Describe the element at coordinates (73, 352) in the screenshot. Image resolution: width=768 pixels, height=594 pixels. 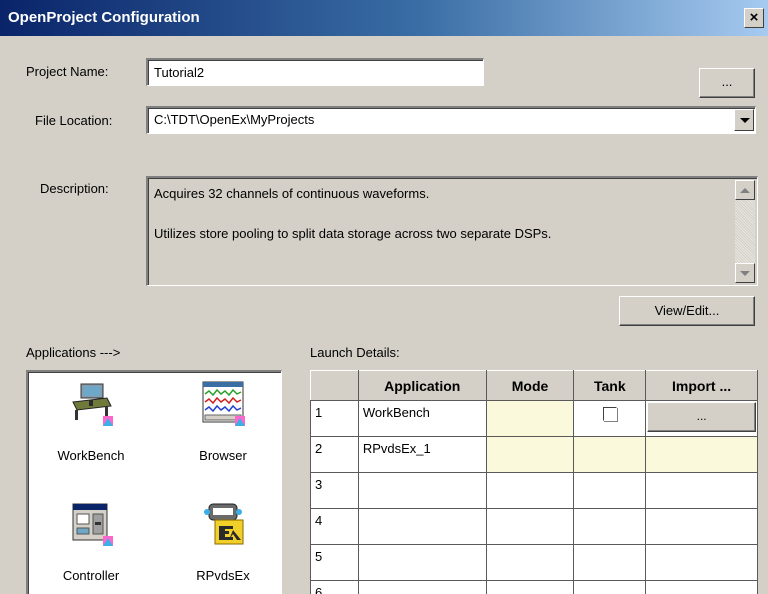
I see `applications-label: Applications --->` at that location.